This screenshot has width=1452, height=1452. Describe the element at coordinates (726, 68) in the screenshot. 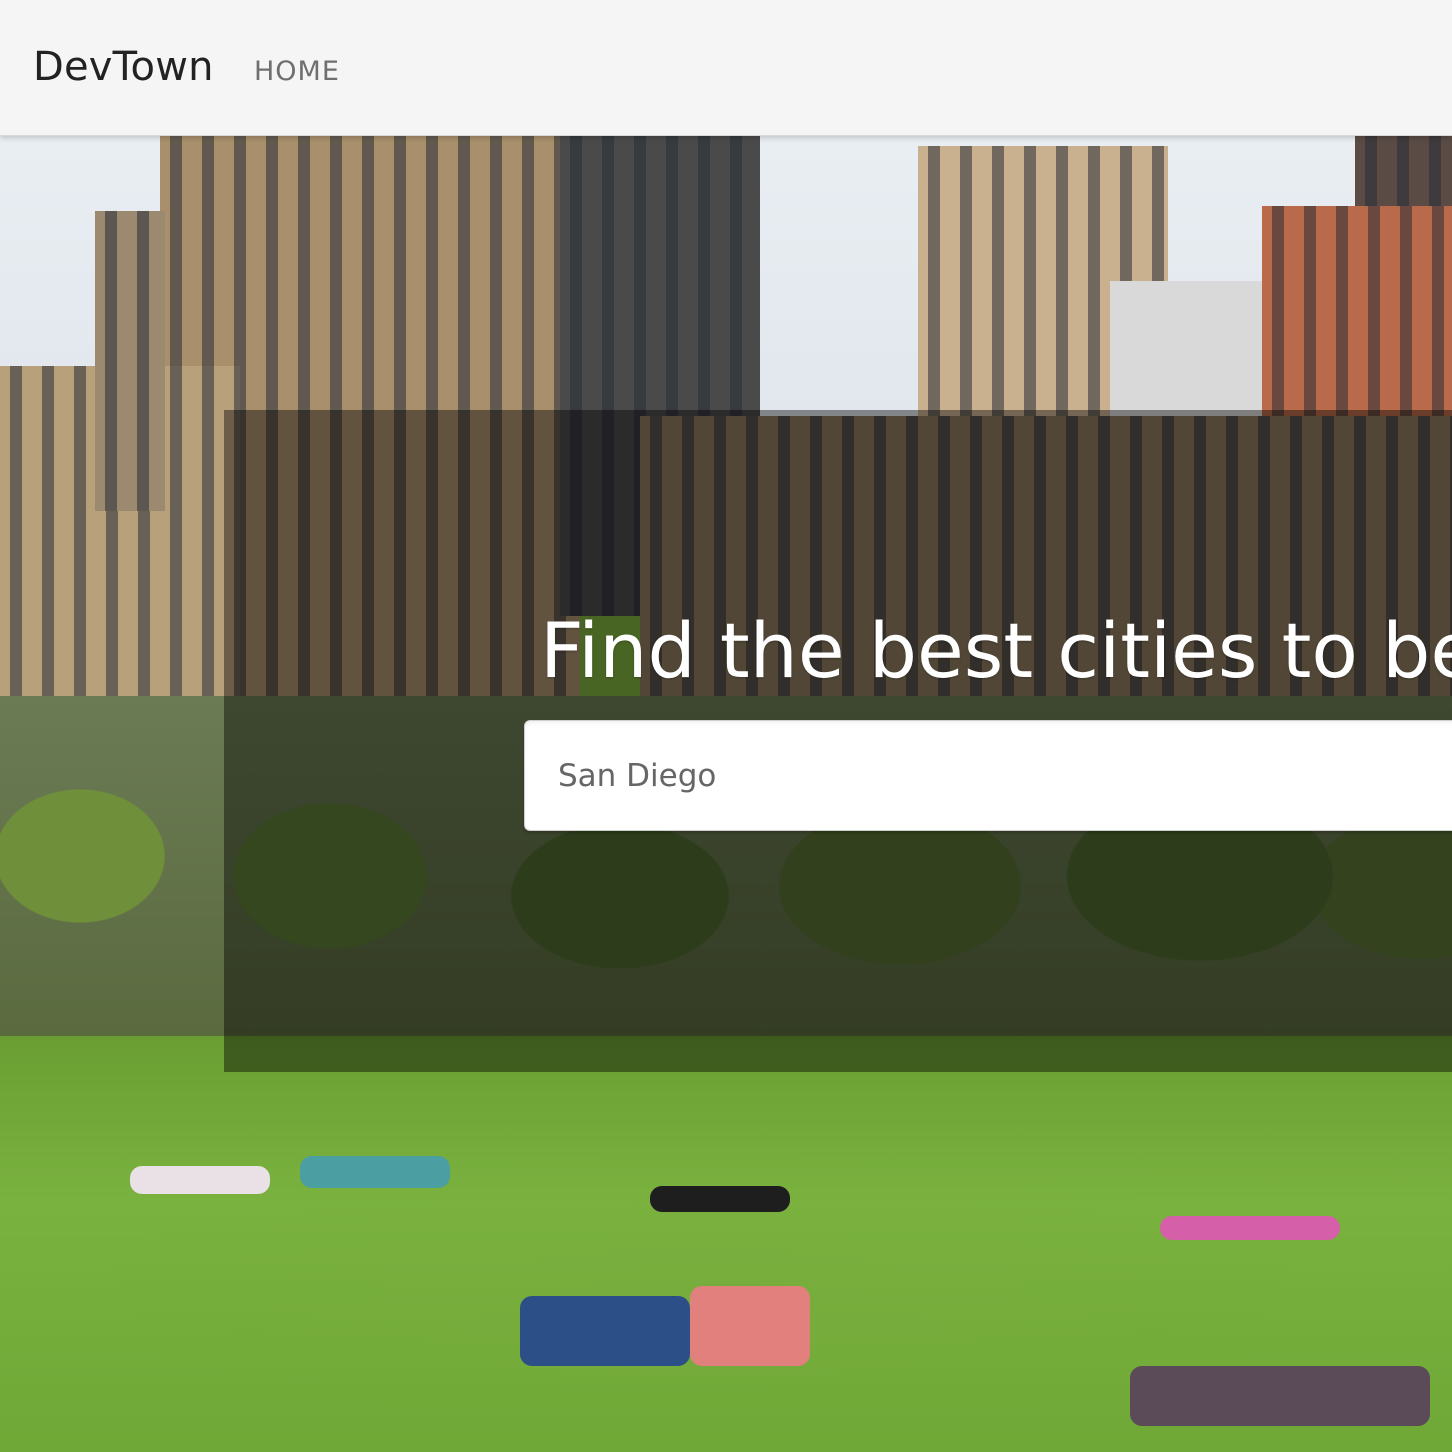

I see `navbar: DevTown HOME` at that location.